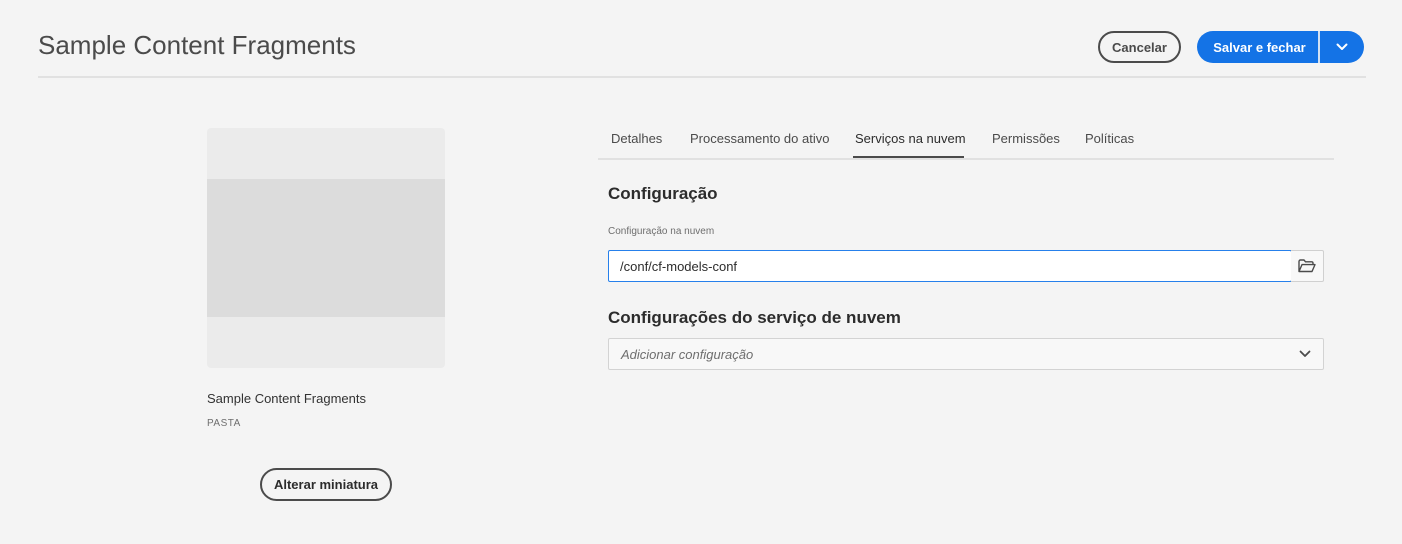 This screenshot has width=1402, height=544. Describe the element at coordinates (661, 231) in the screenshot. I see `cloud-config-label: Configuração na nuvem` at that location.